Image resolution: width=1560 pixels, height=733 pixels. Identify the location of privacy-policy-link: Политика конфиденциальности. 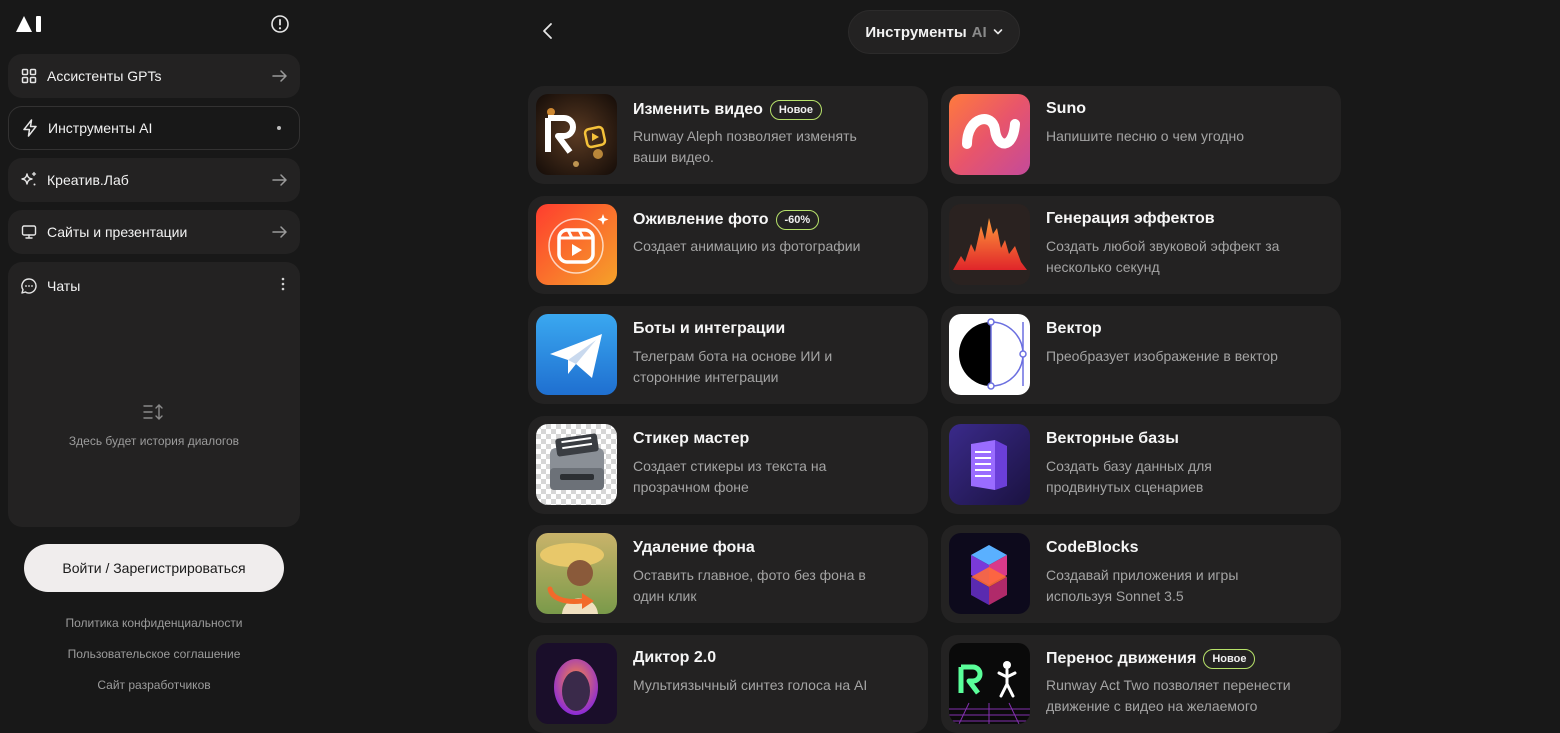
(154, 623).